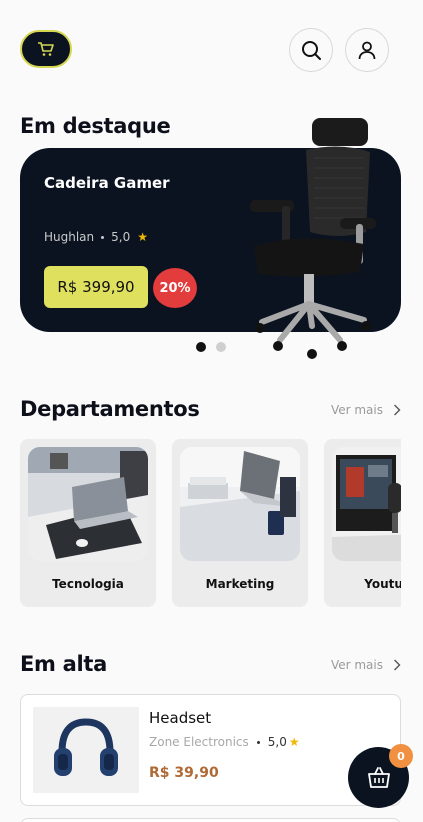 Image resolution: width=423 pixels, height=822 pixels. What do you see at coordinates (204, 50) in the screenshot?
I see `top-bar` at bounding box center [204, 50].